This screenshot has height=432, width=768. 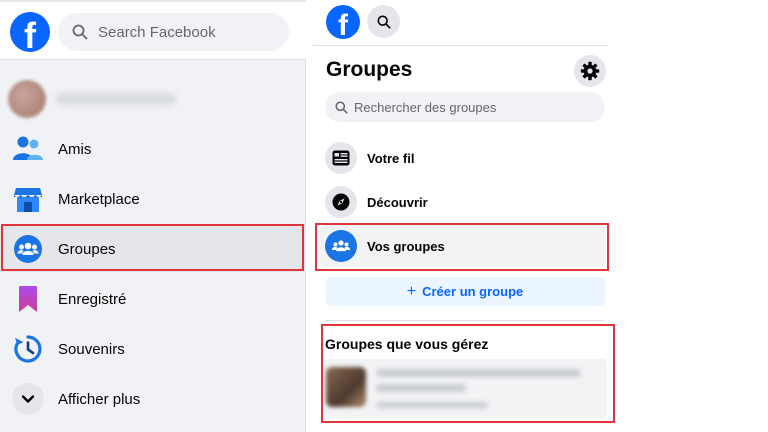 I want to click on profile-item, so click(x=153, y=99).